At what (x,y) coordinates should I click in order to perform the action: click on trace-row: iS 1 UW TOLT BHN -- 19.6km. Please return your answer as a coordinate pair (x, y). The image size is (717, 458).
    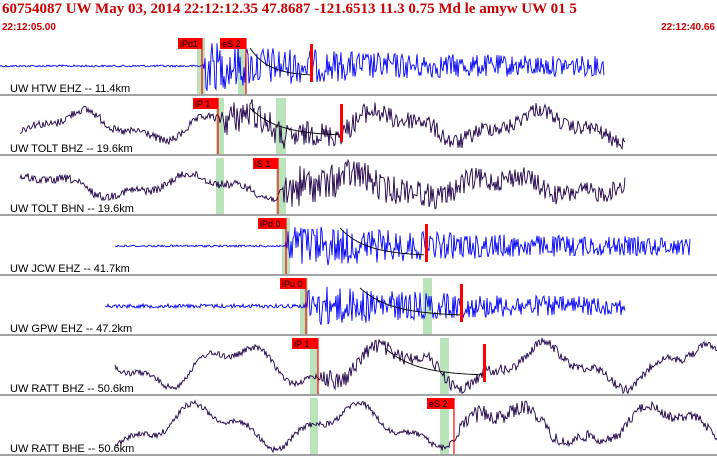
    Looking at the image, I should click on (358, 187).